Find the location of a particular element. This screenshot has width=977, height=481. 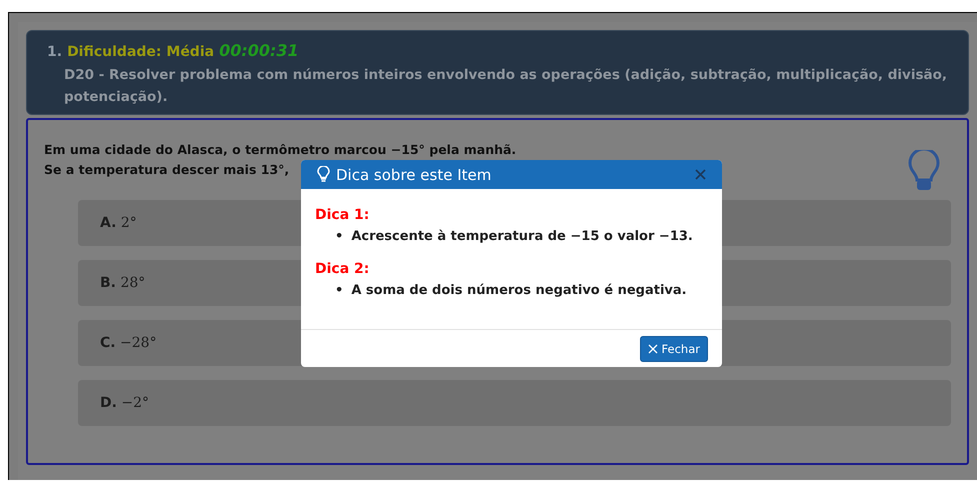

descriptor-text: D20 - Resolver problema com números inteiros envolvendo as operações (adição, subtração, multiplicação, divisão, potenciação). is located at coordinates (506, 86).